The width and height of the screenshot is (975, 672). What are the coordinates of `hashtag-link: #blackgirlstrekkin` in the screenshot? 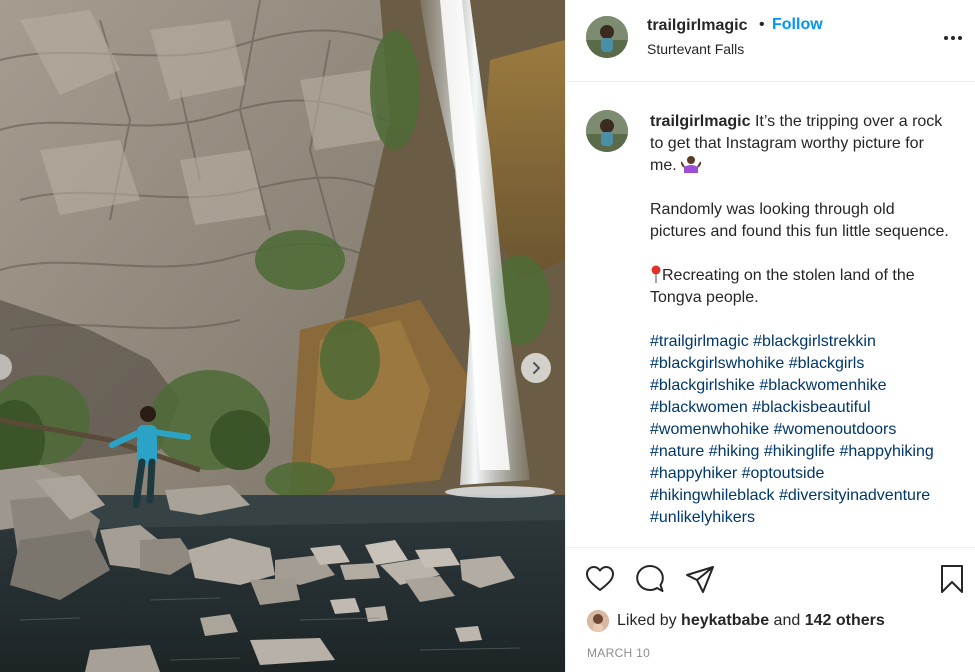 It's located at (814, 341).